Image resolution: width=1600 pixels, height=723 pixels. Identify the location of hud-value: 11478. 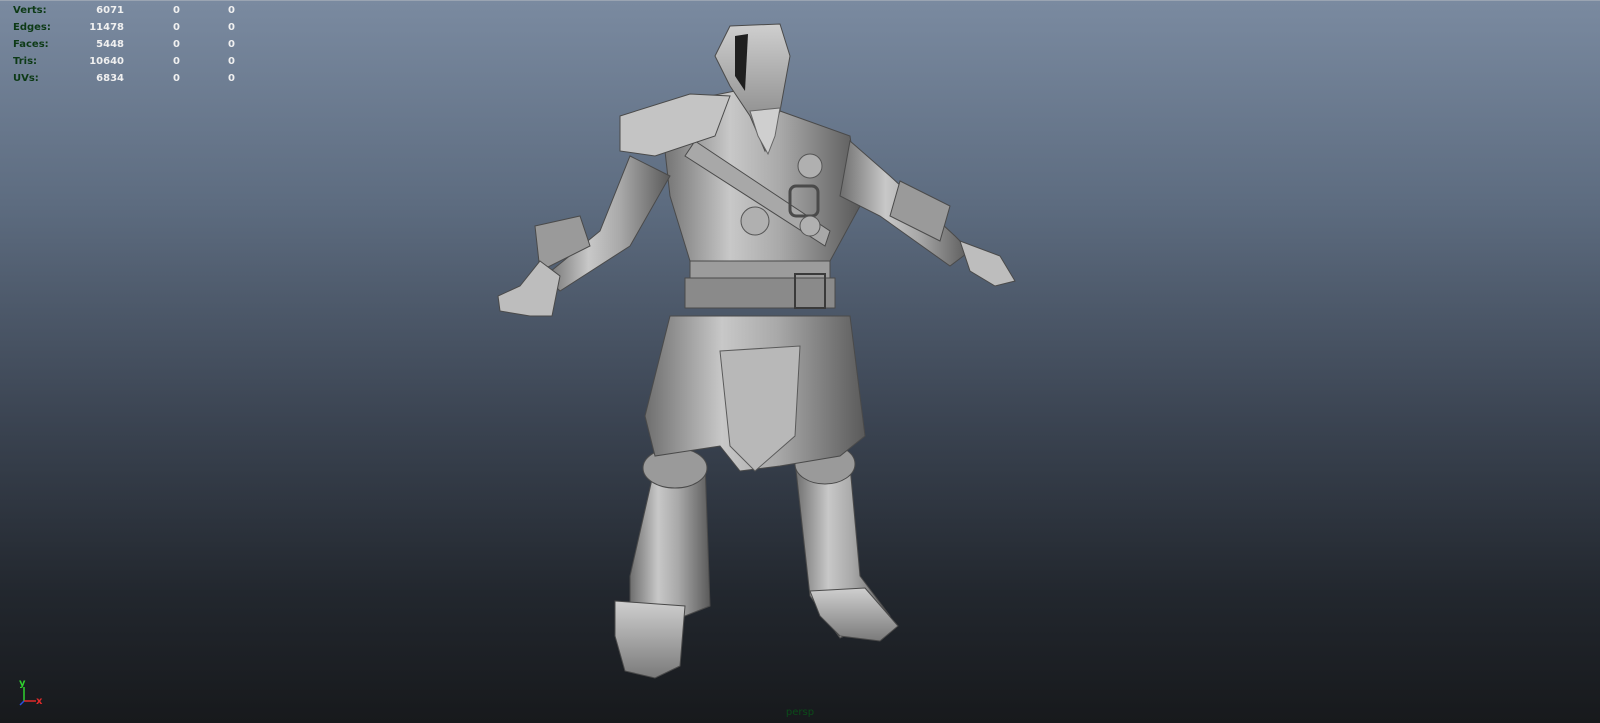
(106, 27).